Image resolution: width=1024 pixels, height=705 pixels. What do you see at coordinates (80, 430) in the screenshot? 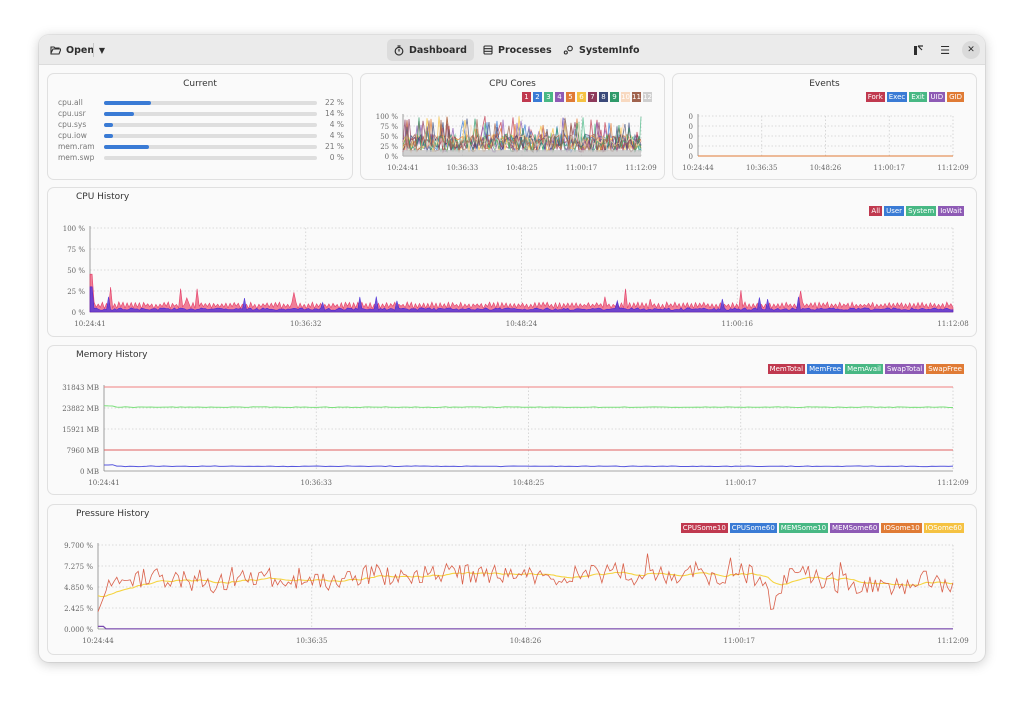
I see `y-tick-label: 15921 MB` at bounding box center [80, 430].